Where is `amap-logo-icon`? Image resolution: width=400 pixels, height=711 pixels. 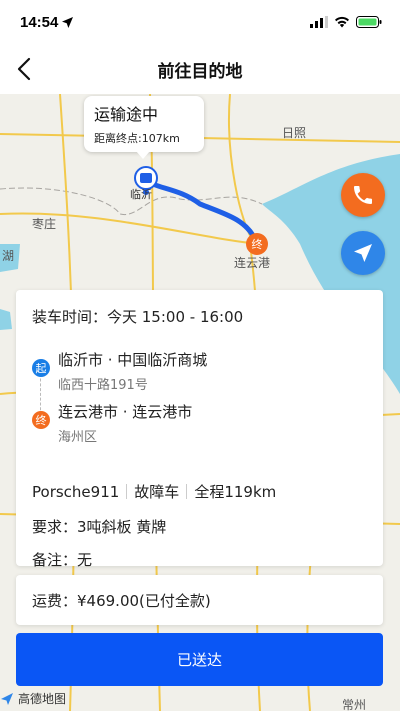 amap-logo-icon is located at coordinates (7, 698).